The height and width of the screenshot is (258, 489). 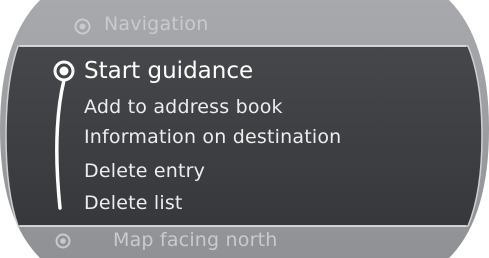 What do you see at coordinates (133, 203) in the screenshot?
I see `menu-item-delete-list: Delete list` at bounding box center [133, 203].